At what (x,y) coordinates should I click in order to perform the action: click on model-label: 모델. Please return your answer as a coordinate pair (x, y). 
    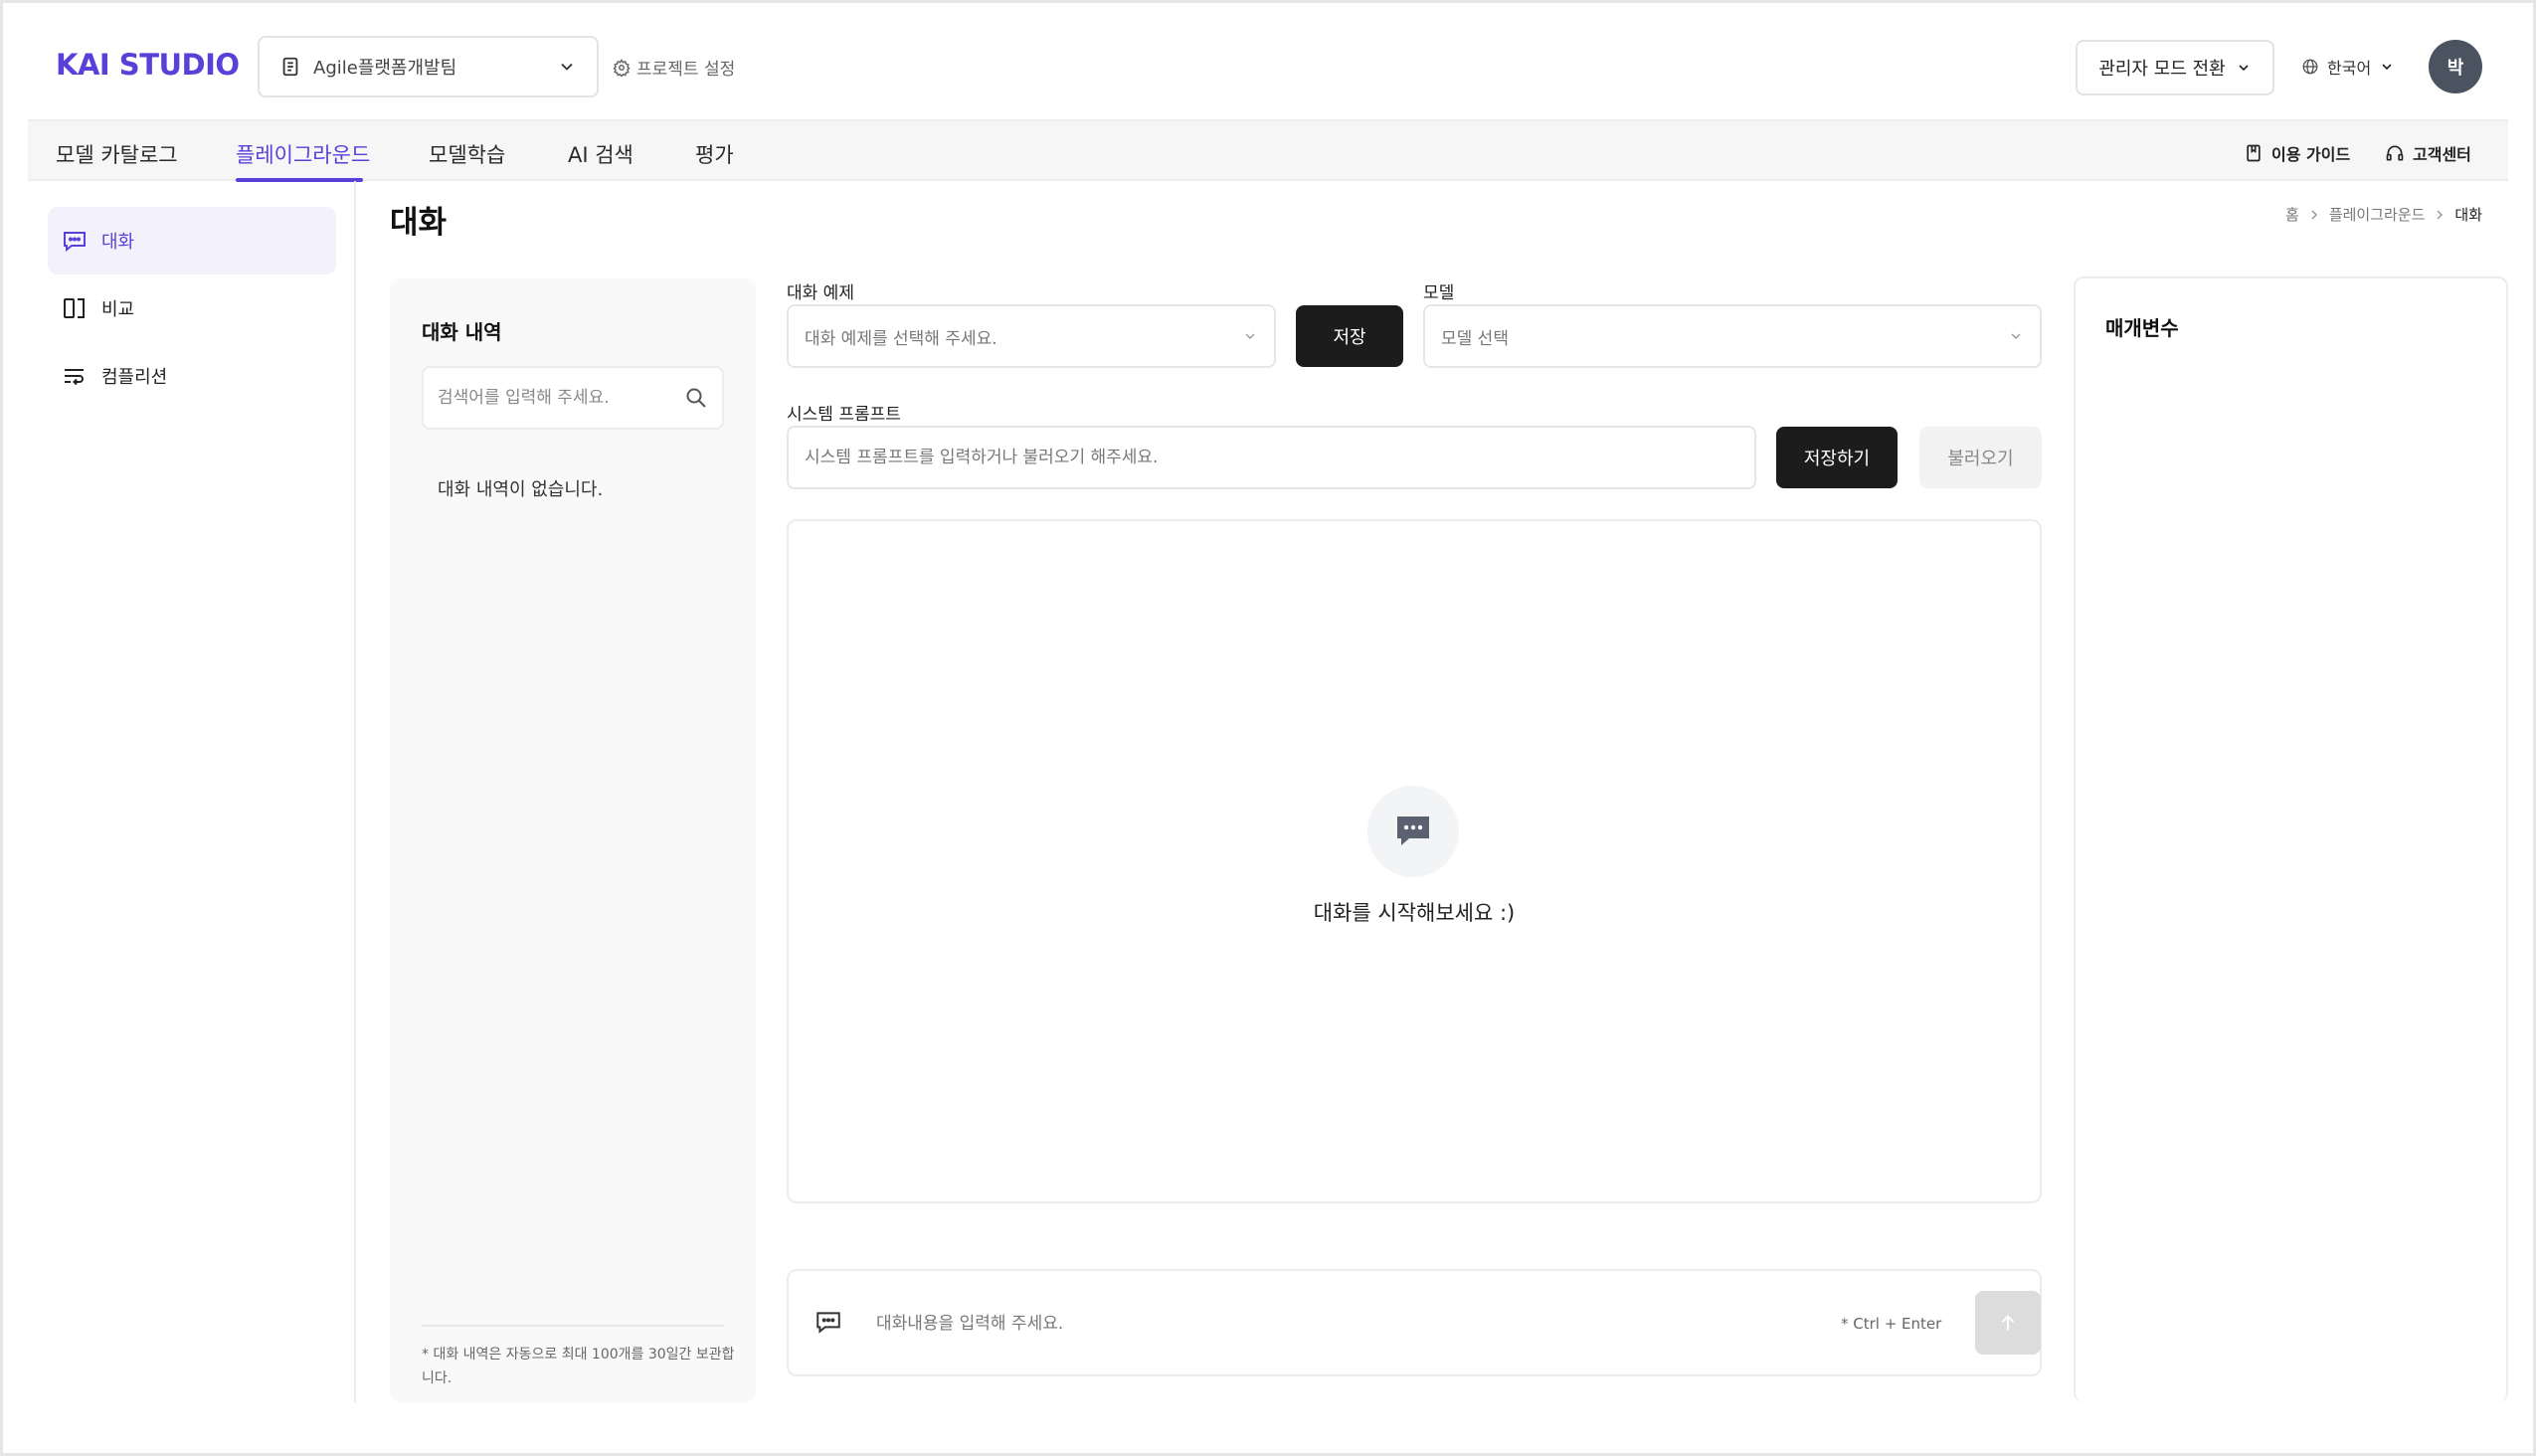
    Looking at the image, I should click on (1439, 293).